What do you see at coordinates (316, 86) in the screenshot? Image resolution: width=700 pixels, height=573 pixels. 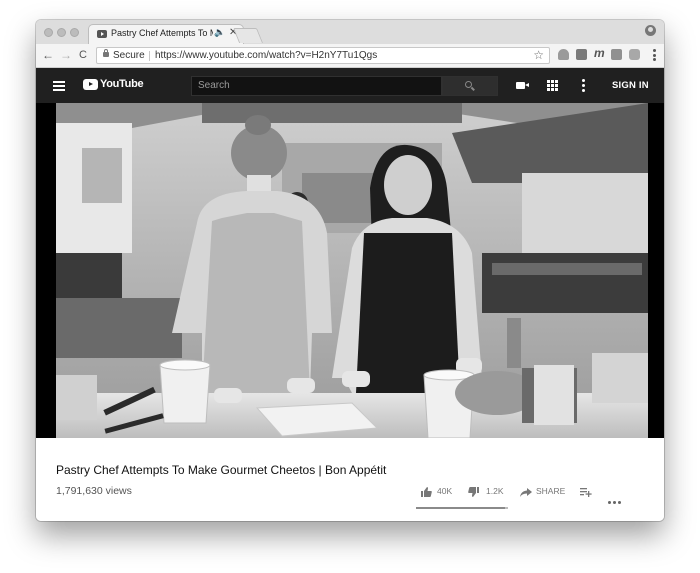 I see `search-input: Search` at bounding box center [316, 86].